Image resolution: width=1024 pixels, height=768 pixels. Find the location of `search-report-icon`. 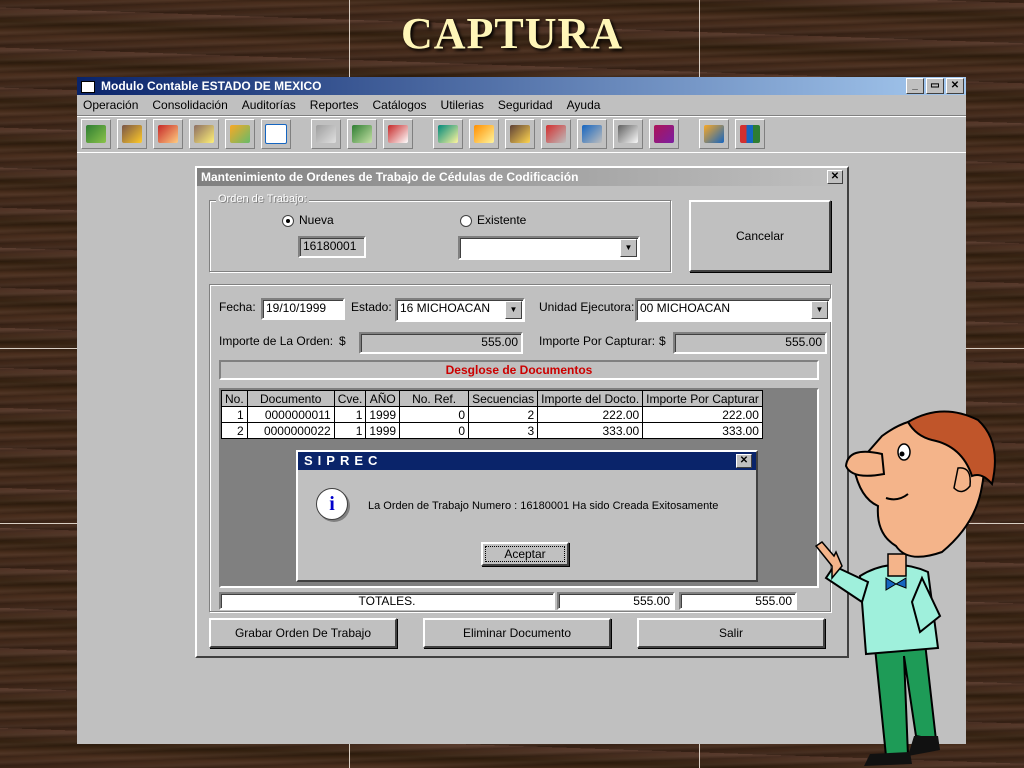

search-report-icon is located at coordinates (362, 134).